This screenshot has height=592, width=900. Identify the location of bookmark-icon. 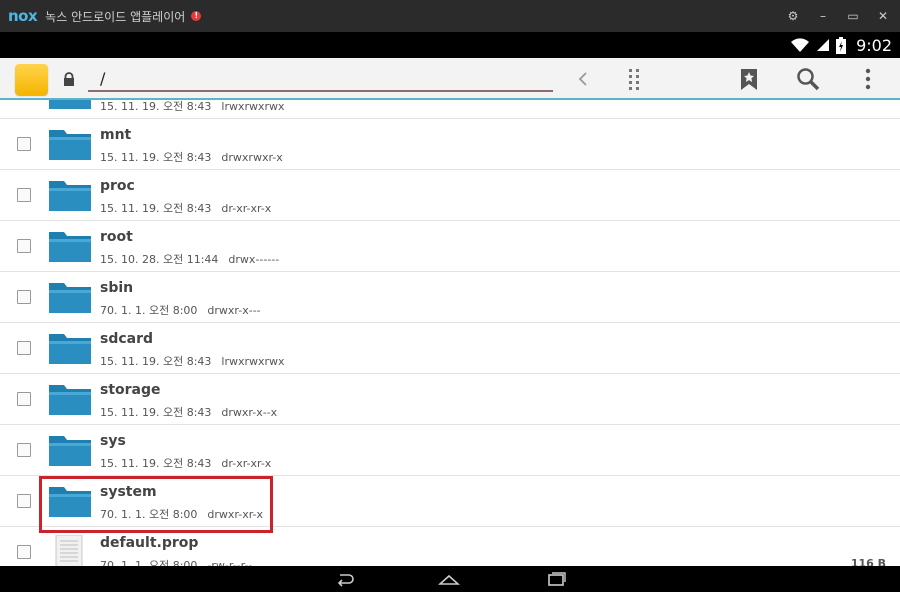
(749, 79).